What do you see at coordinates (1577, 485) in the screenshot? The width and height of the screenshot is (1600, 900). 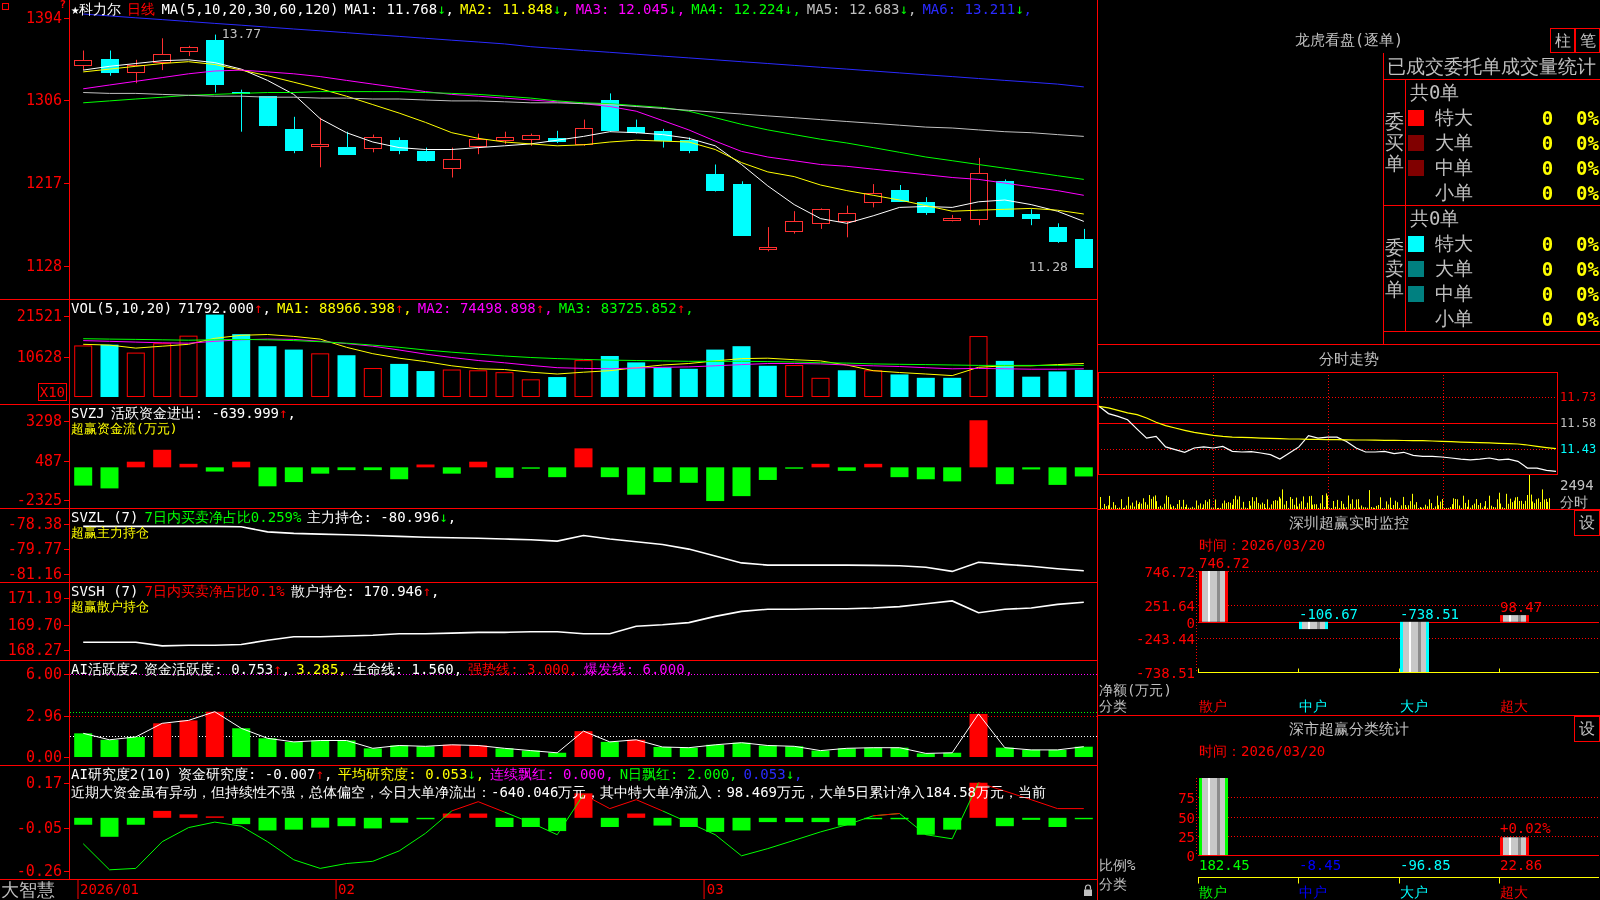 I see `volume-scale-label: 2494` at bounding box center [1577, 485].